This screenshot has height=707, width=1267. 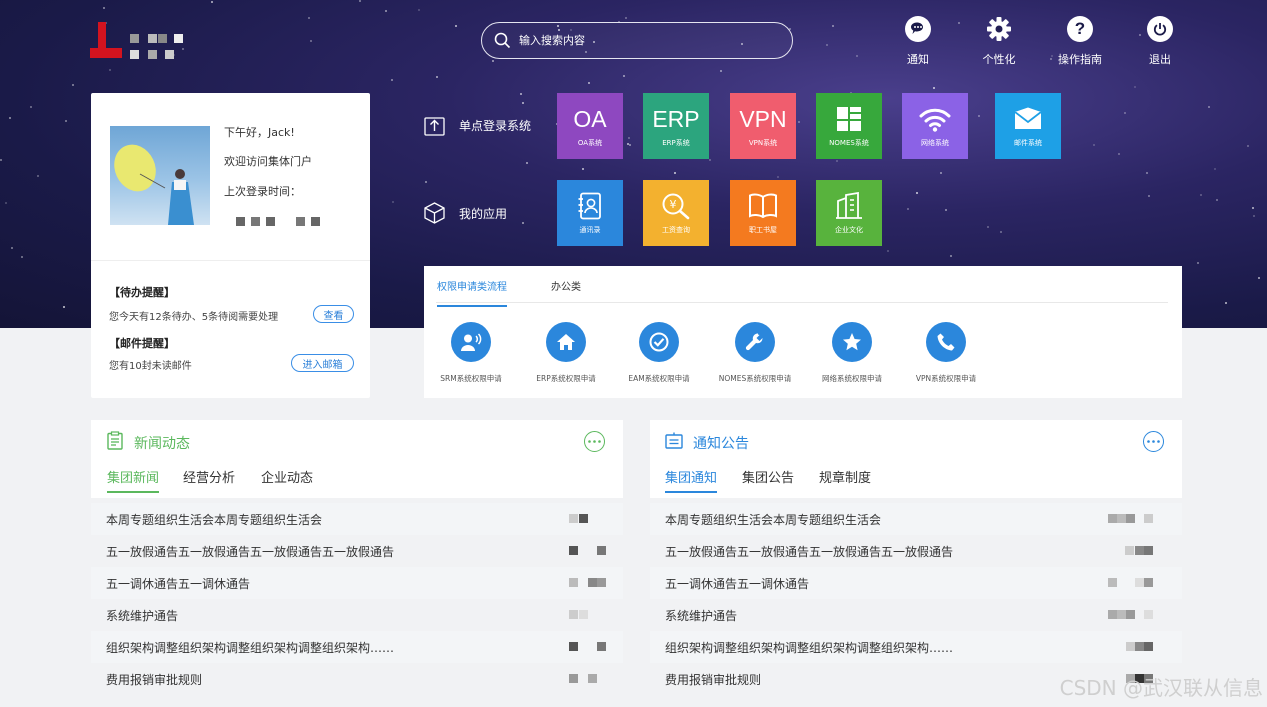 I want to click on tile-label: 企业文化, so click(x=849, y=229).